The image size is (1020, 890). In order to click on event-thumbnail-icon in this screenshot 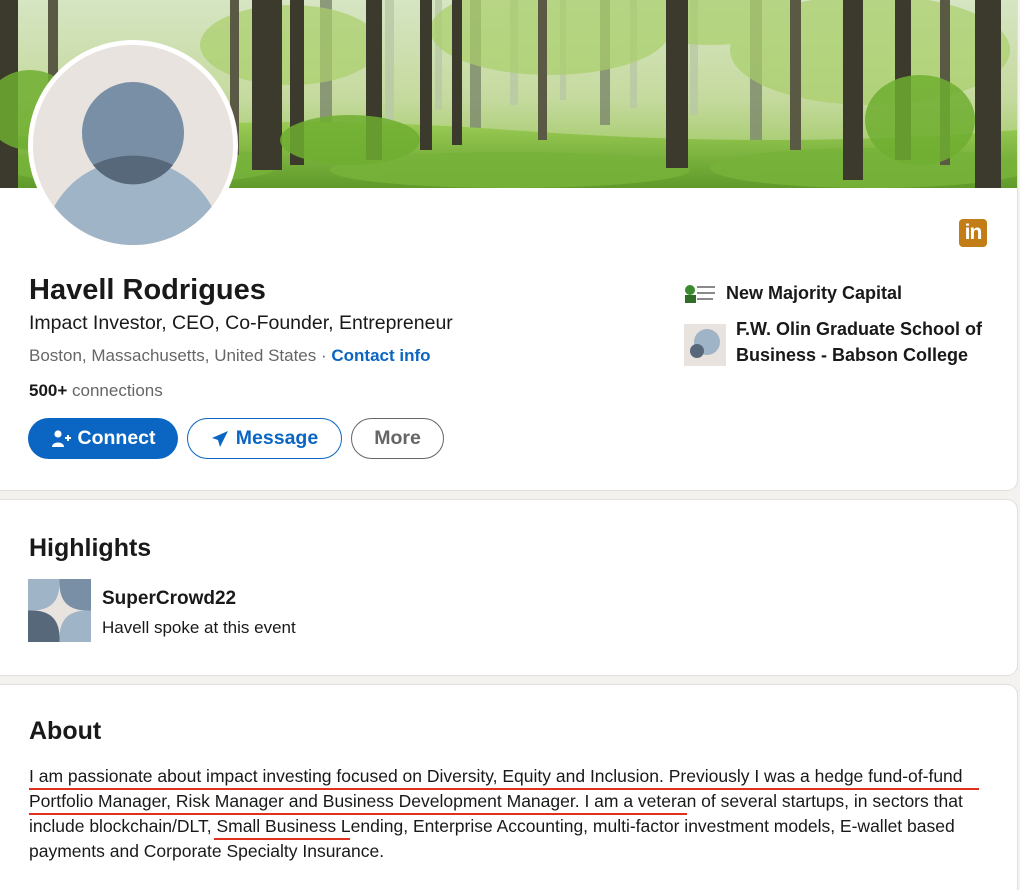, I will do `click(59, 610)`.